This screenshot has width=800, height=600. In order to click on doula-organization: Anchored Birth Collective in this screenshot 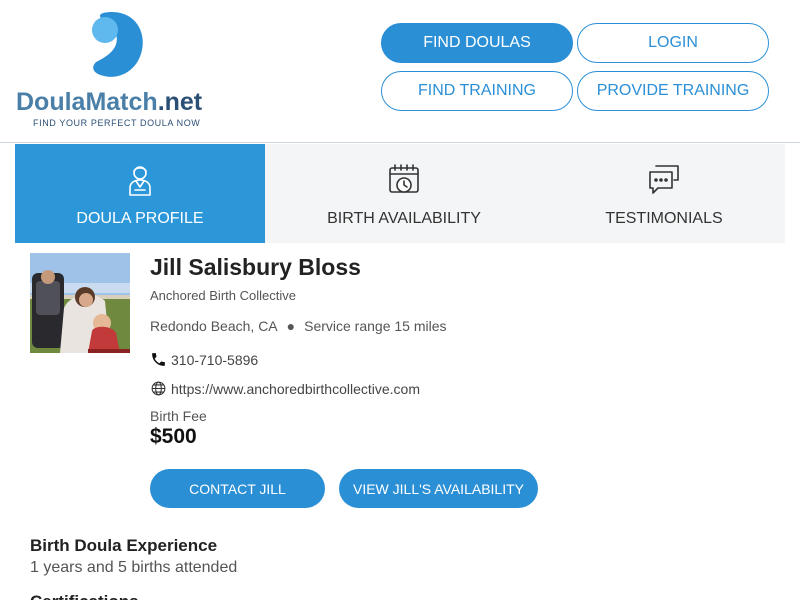, I will do `click(223, 295)`.